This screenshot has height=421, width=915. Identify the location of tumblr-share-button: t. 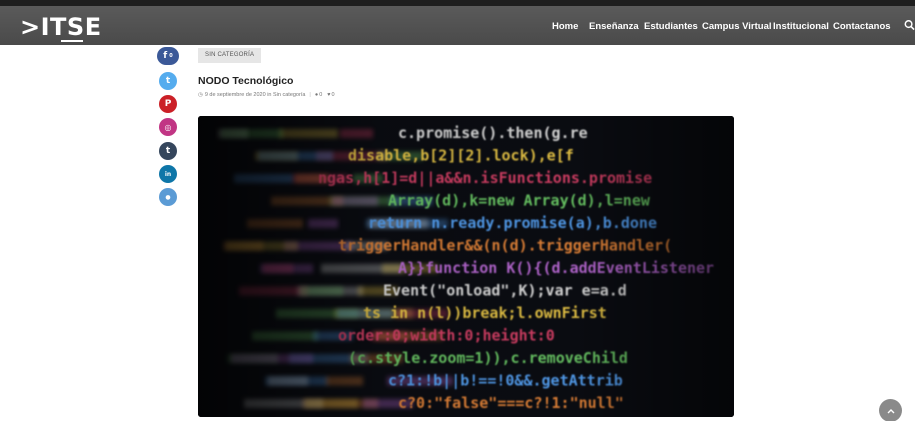
(168, 151).